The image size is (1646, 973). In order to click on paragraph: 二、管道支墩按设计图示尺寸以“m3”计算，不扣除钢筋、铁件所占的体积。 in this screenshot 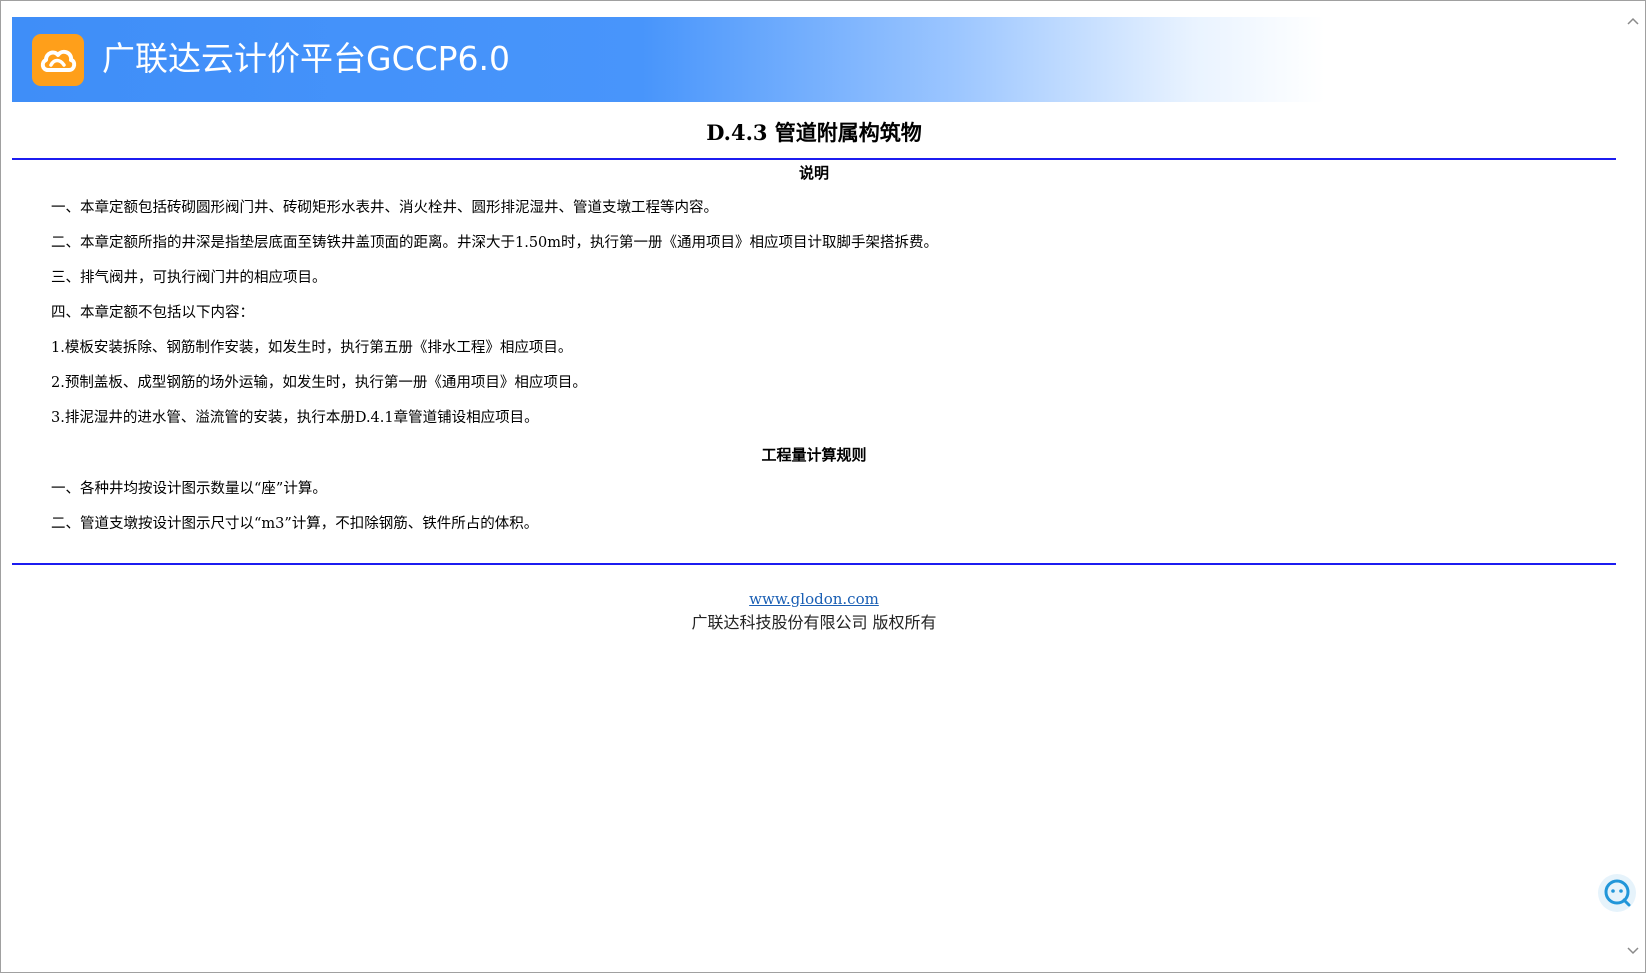, I will do `click(295, 524)`.